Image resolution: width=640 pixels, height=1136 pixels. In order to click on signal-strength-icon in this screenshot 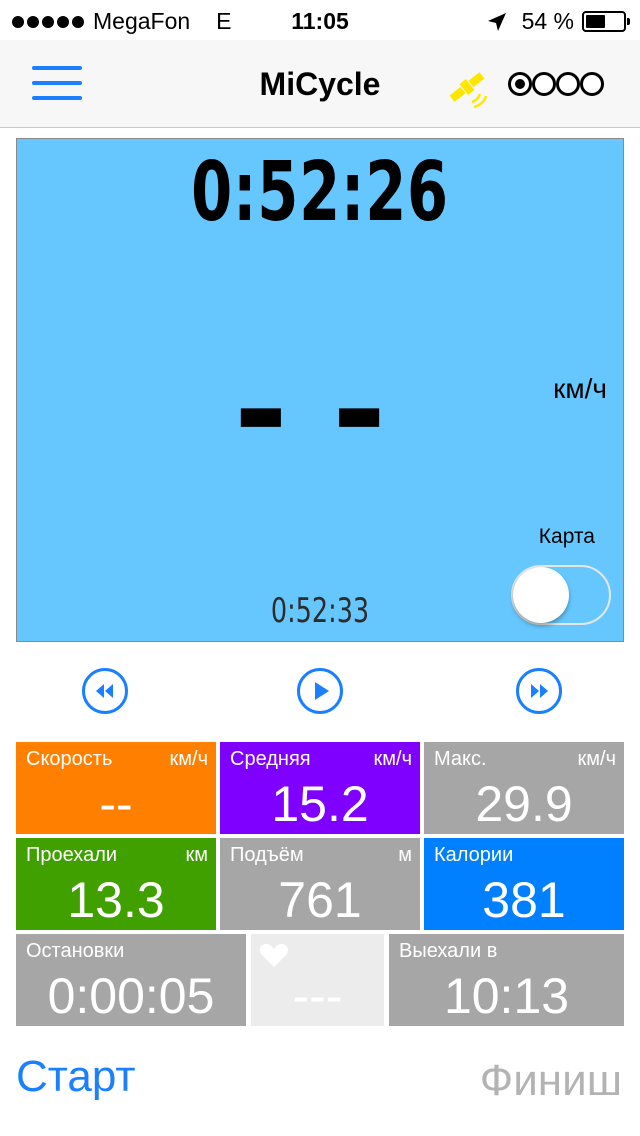, I will do `click(48, 21)`.